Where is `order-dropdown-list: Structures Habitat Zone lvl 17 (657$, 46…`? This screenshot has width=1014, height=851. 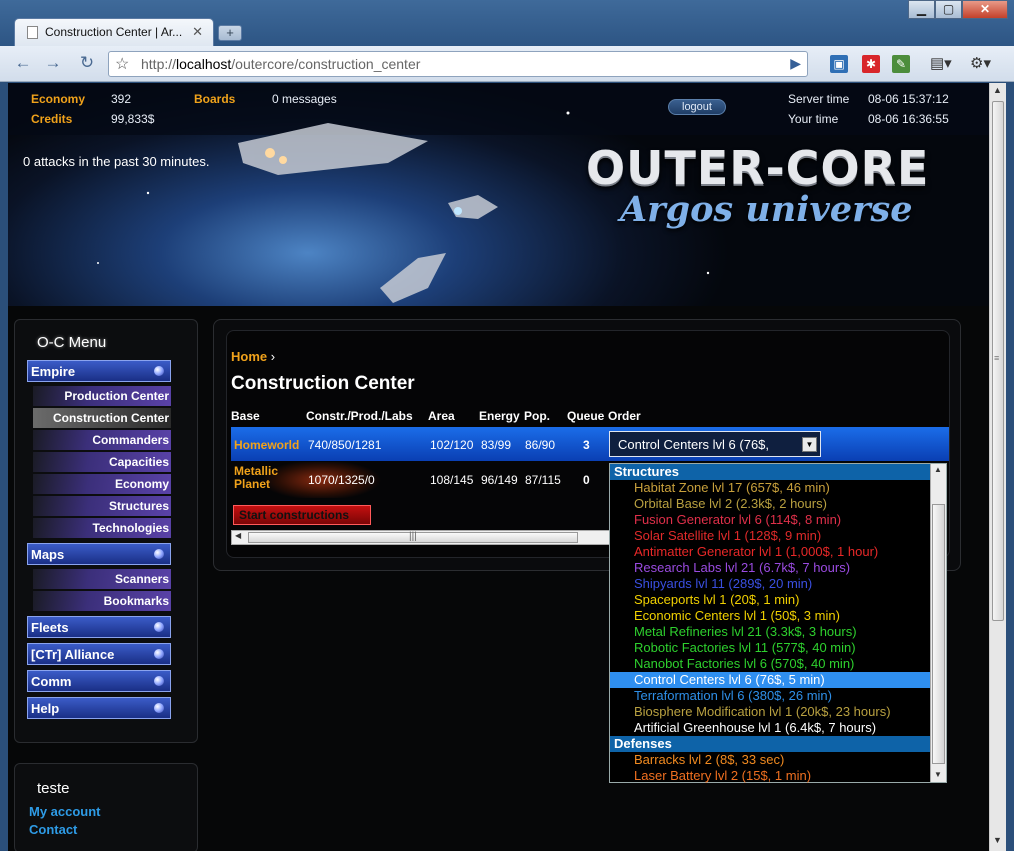
order-dropdown-list: Structures Habitat Zone lvl 17 (657$, 46… is located at coordinates (778, 623).